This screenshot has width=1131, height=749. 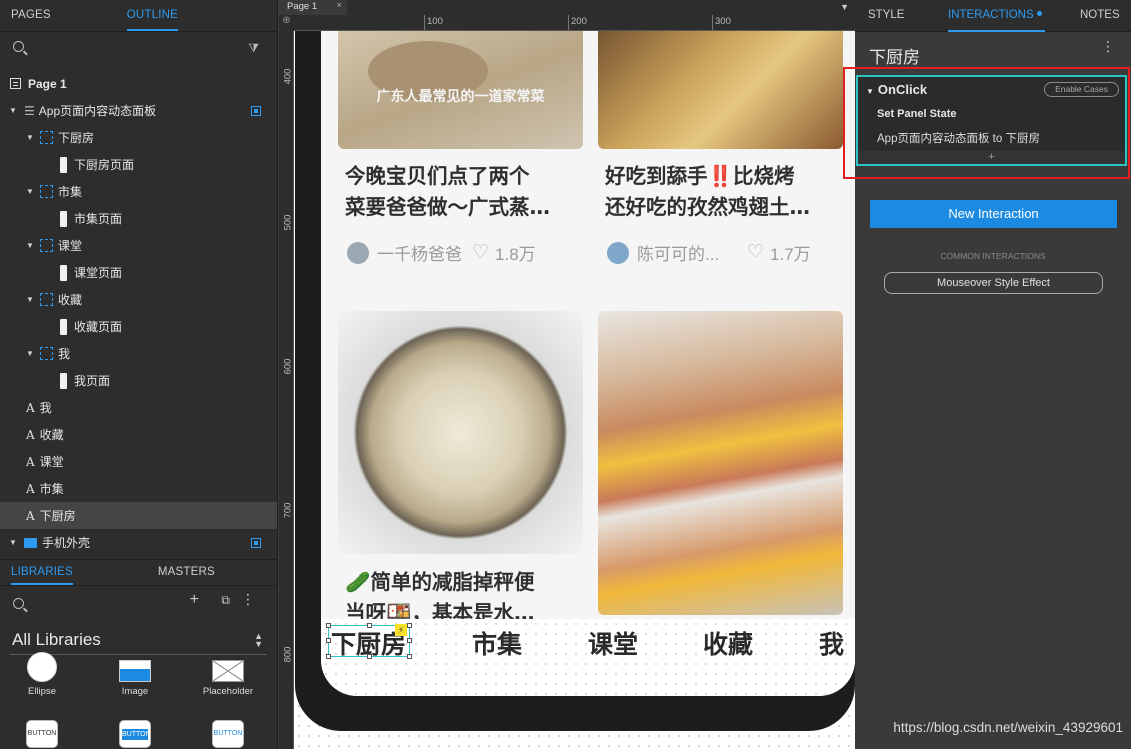 I want to click on outline-row-folder: ▼ 手机外壳, so click(x=138, y=542).